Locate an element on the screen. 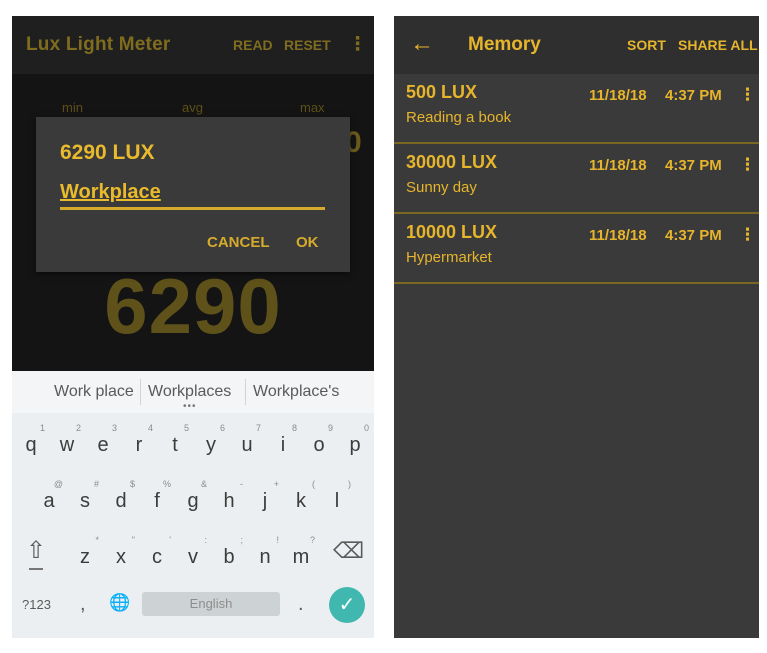 The height and width of the screenshot is (653, 767). key-label: c is located at coordinates (157, 557).